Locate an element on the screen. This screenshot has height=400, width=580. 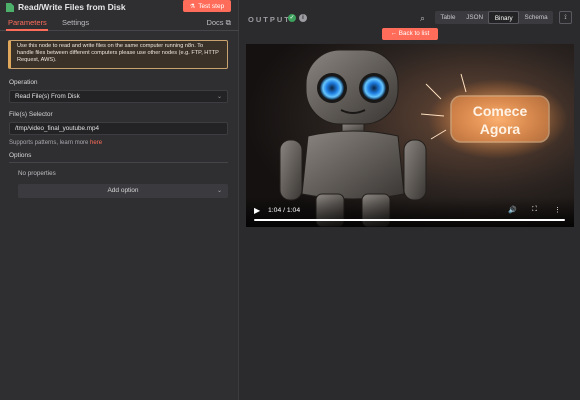
view-switcher: Table JSON Binary Schema is located at coordinates (494, 17).